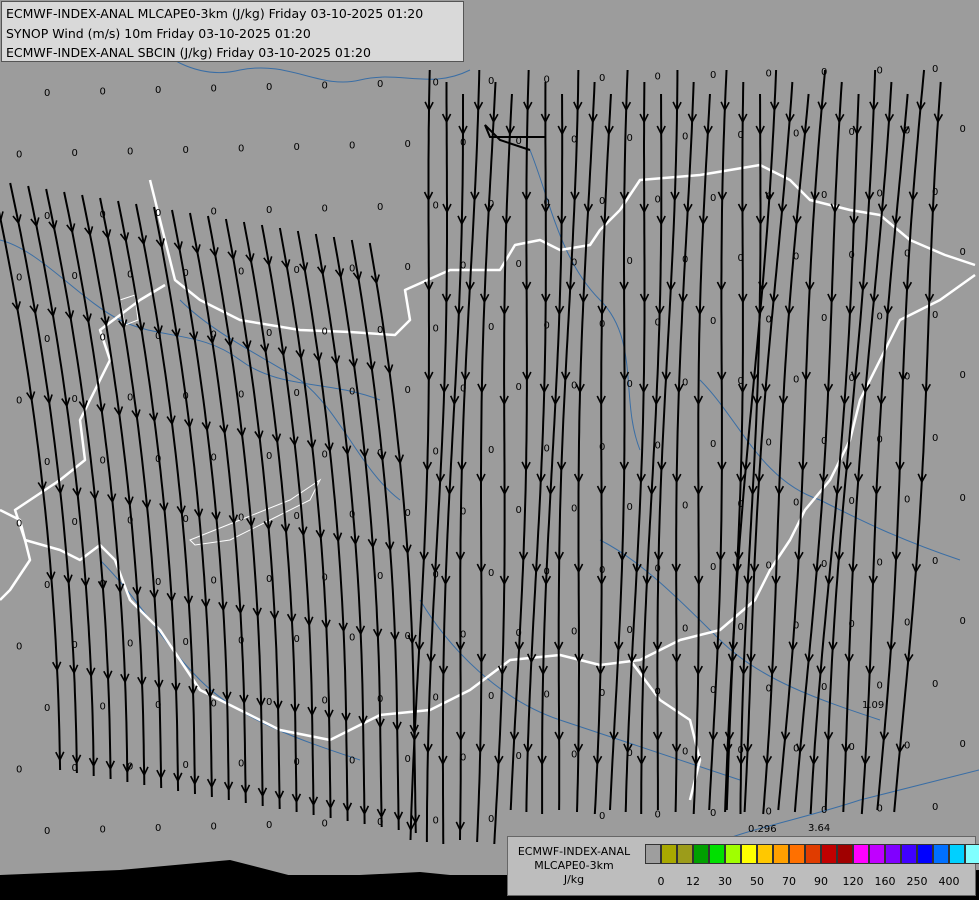  What do you see at coordinates (789, 881) in the screenshot?
I see `legend-tick-label: 70` at bounding box center [789, 881].